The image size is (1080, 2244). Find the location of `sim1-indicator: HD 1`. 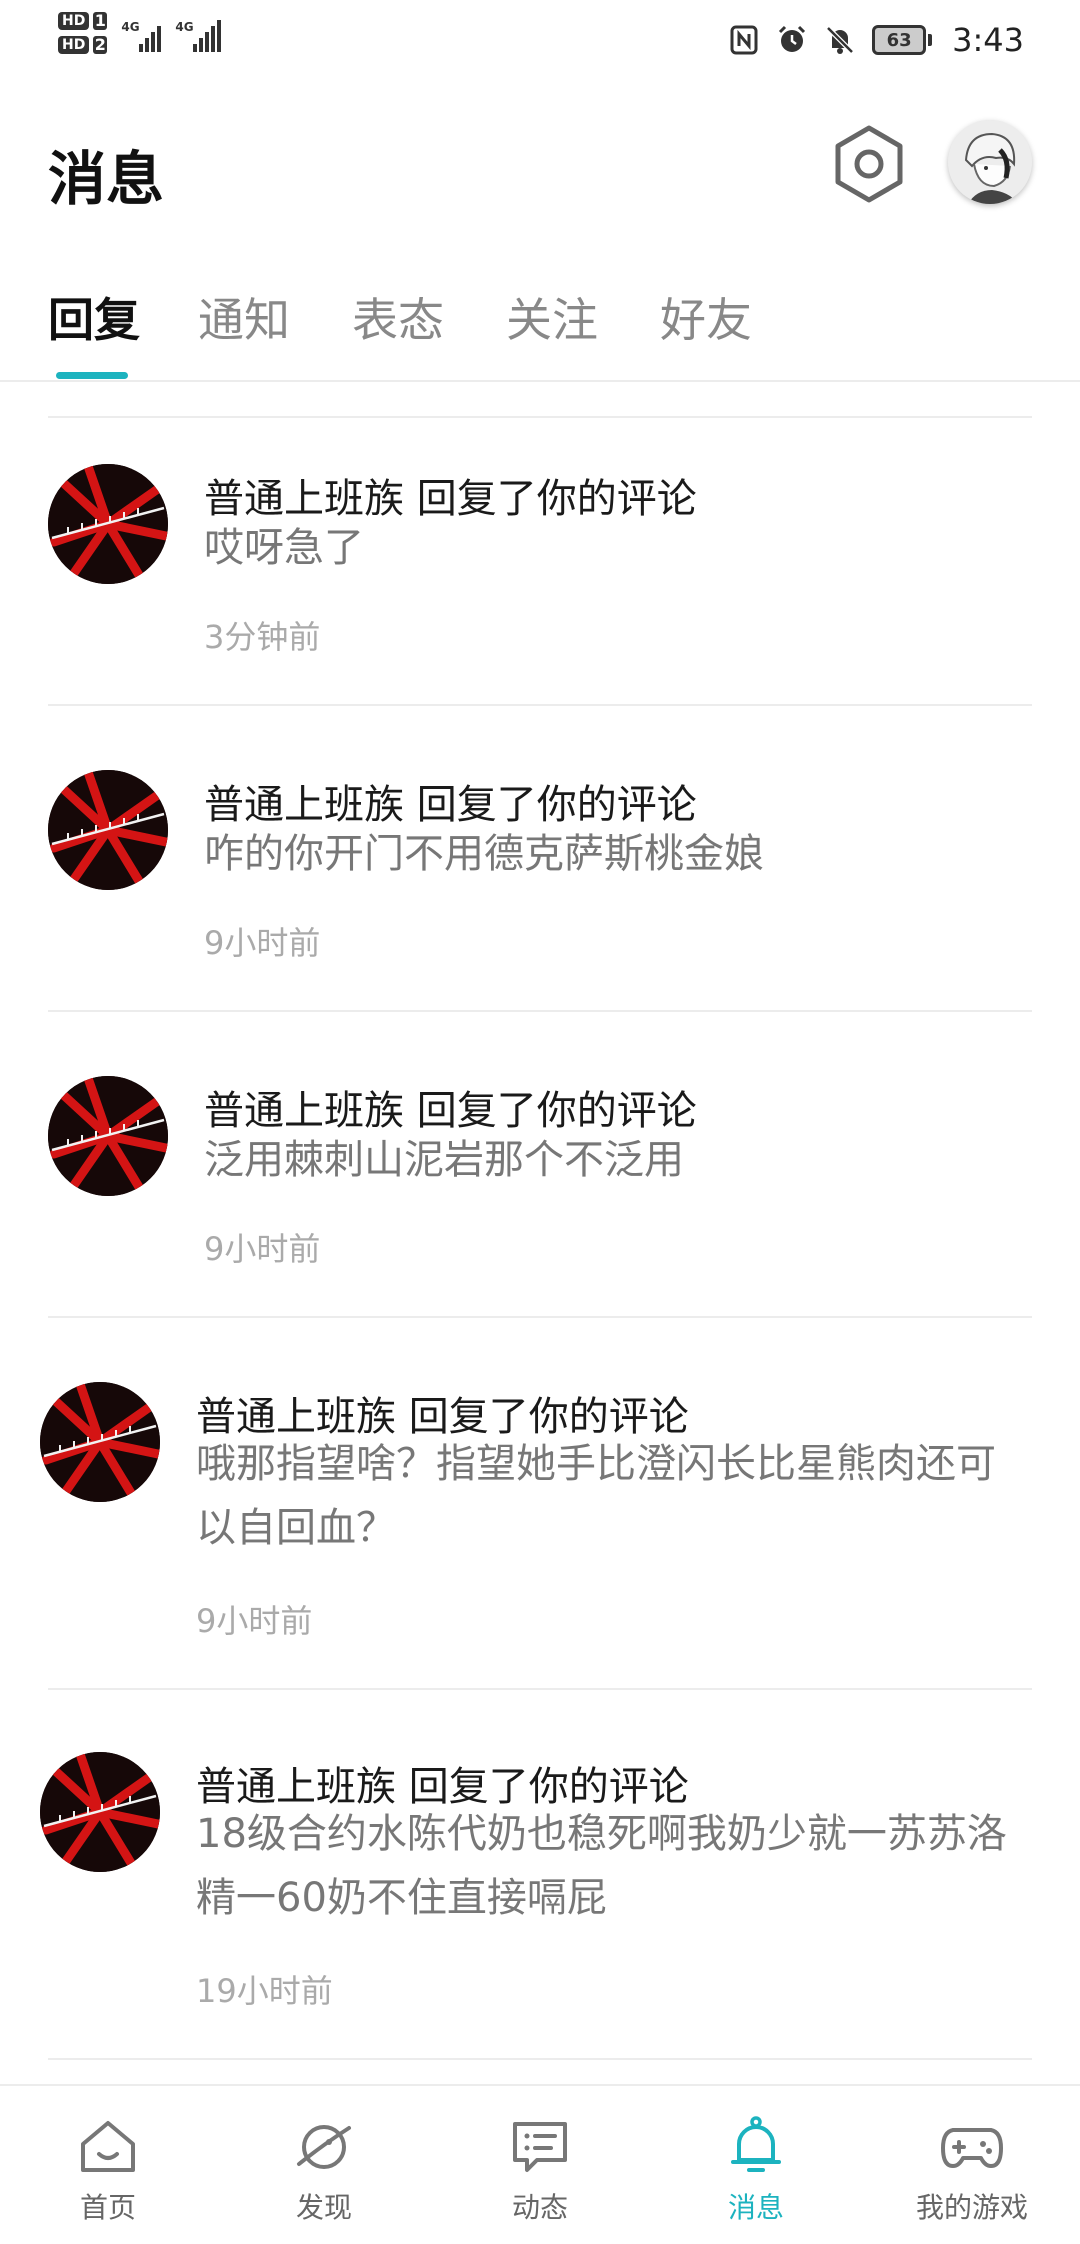

sim1-indicator: HD 1 is located at coordinates (83, 20).